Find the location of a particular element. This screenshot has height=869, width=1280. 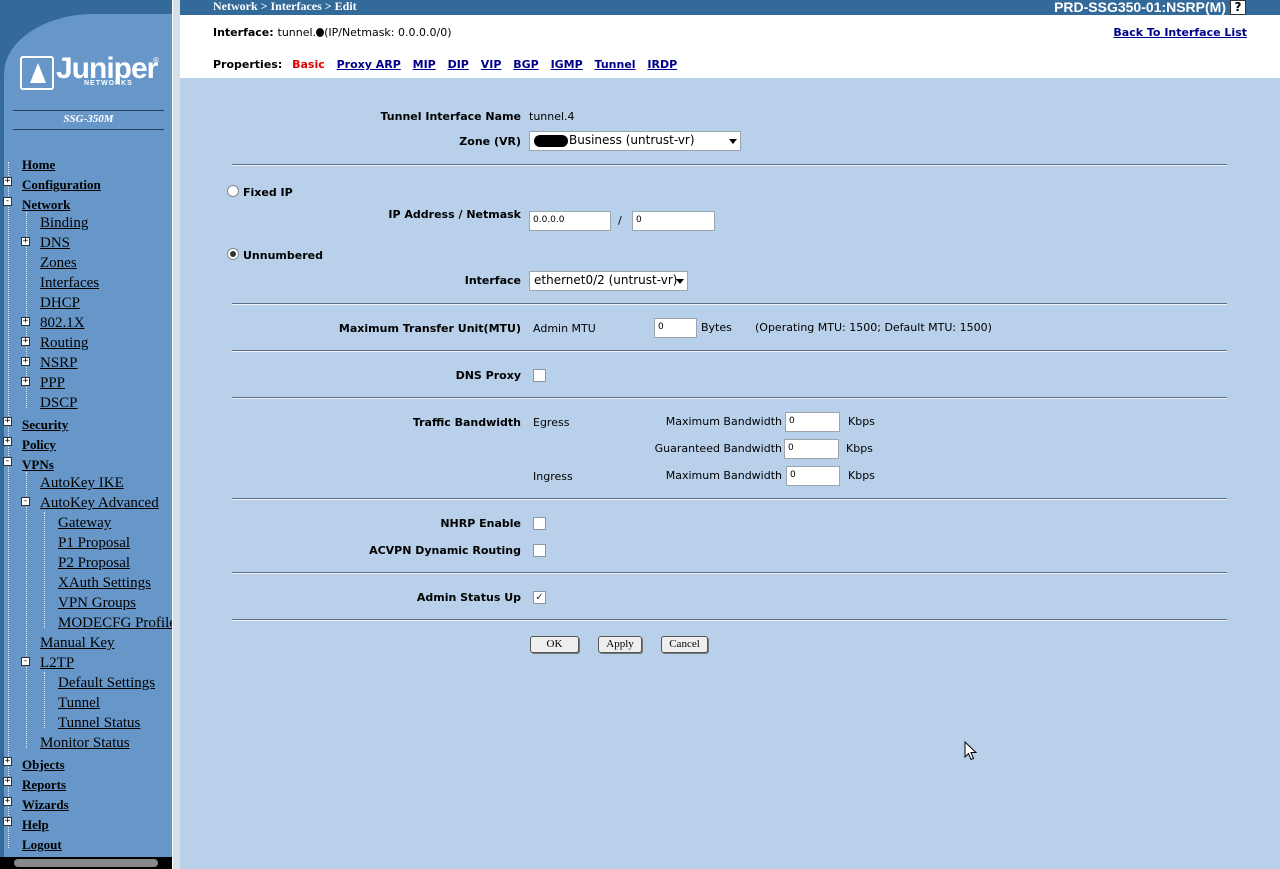

sidebar-horizontal-scrollbar is located at coordinates (90, 863).